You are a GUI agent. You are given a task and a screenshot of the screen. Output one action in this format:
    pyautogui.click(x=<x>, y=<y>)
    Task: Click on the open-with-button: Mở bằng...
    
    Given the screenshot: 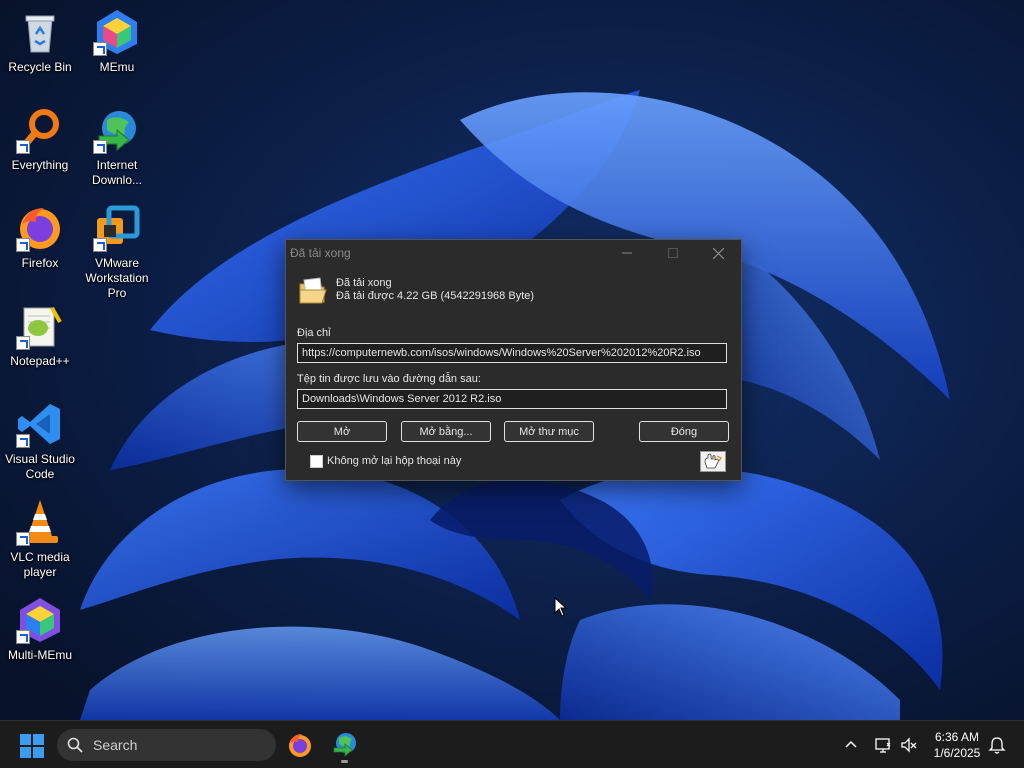 What is the action you would take?
    pyautogui.click(x=446, y=431)
    